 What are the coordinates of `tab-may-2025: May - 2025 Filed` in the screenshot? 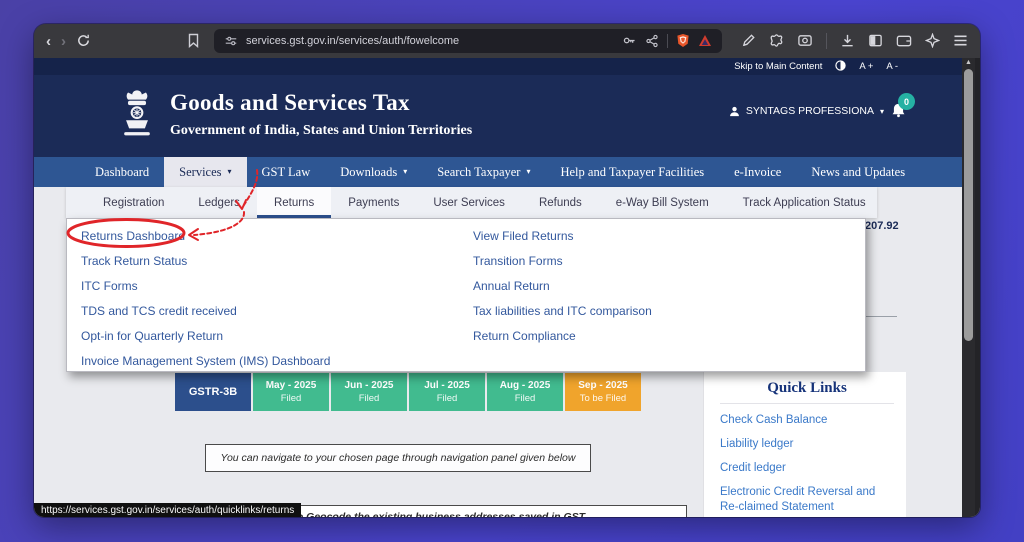 It's located at (291, 392).